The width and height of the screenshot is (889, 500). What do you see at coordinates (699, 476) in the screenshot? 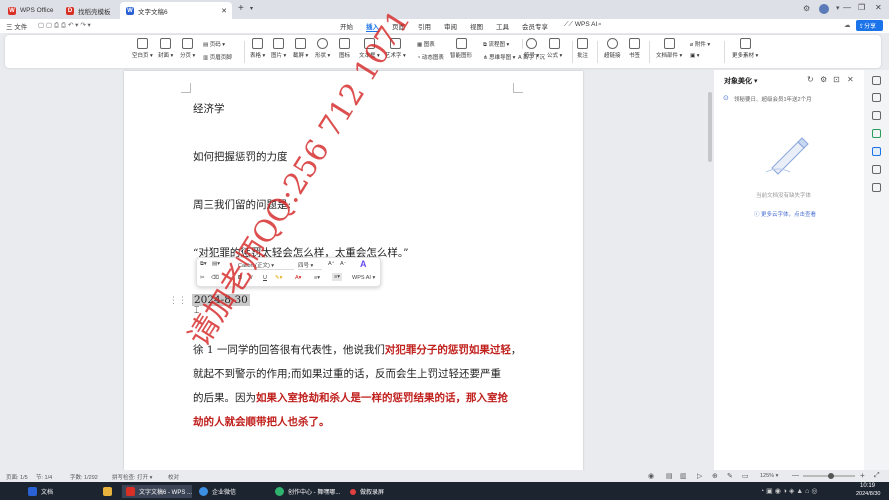
I see `play-icon: ▷` at bounding box center [699, 476].